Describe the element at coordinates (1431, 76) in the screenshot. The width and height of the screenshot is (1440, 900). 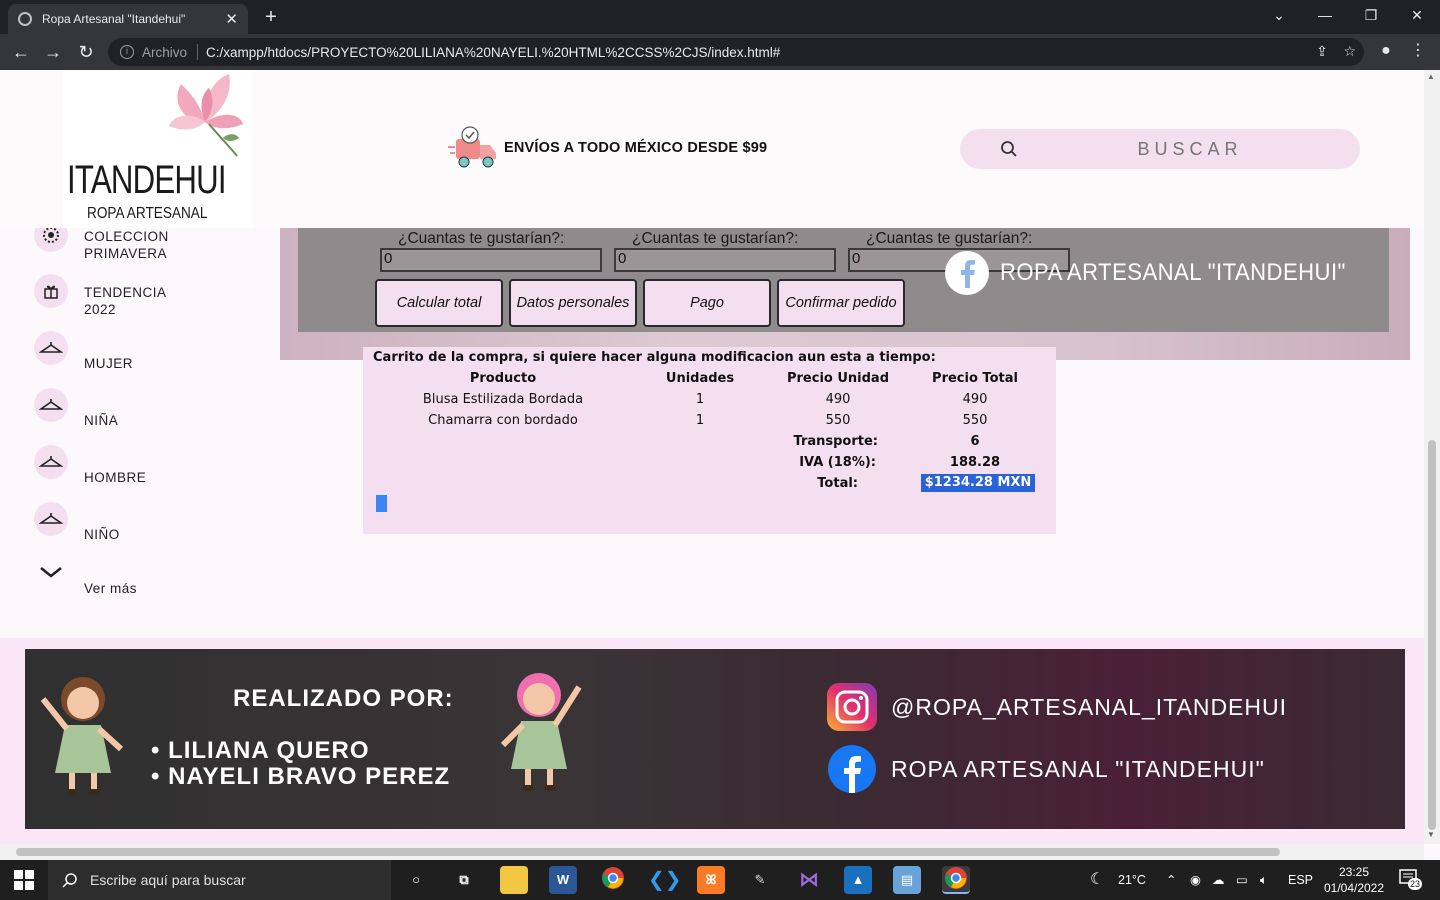
I see `scroll-up-icon: ▲` at that location.